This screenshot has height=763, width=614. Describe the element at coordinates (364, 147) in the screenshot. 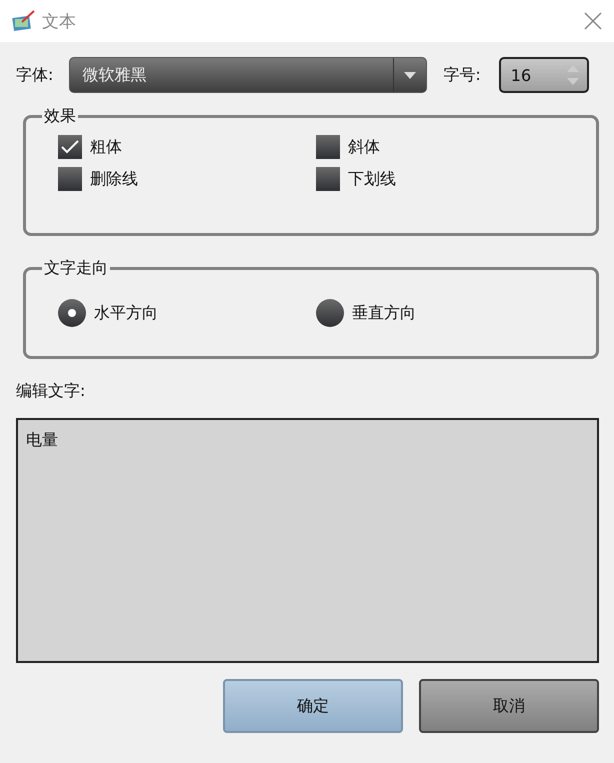

I see `checkbox-label: 斜体` at that location.